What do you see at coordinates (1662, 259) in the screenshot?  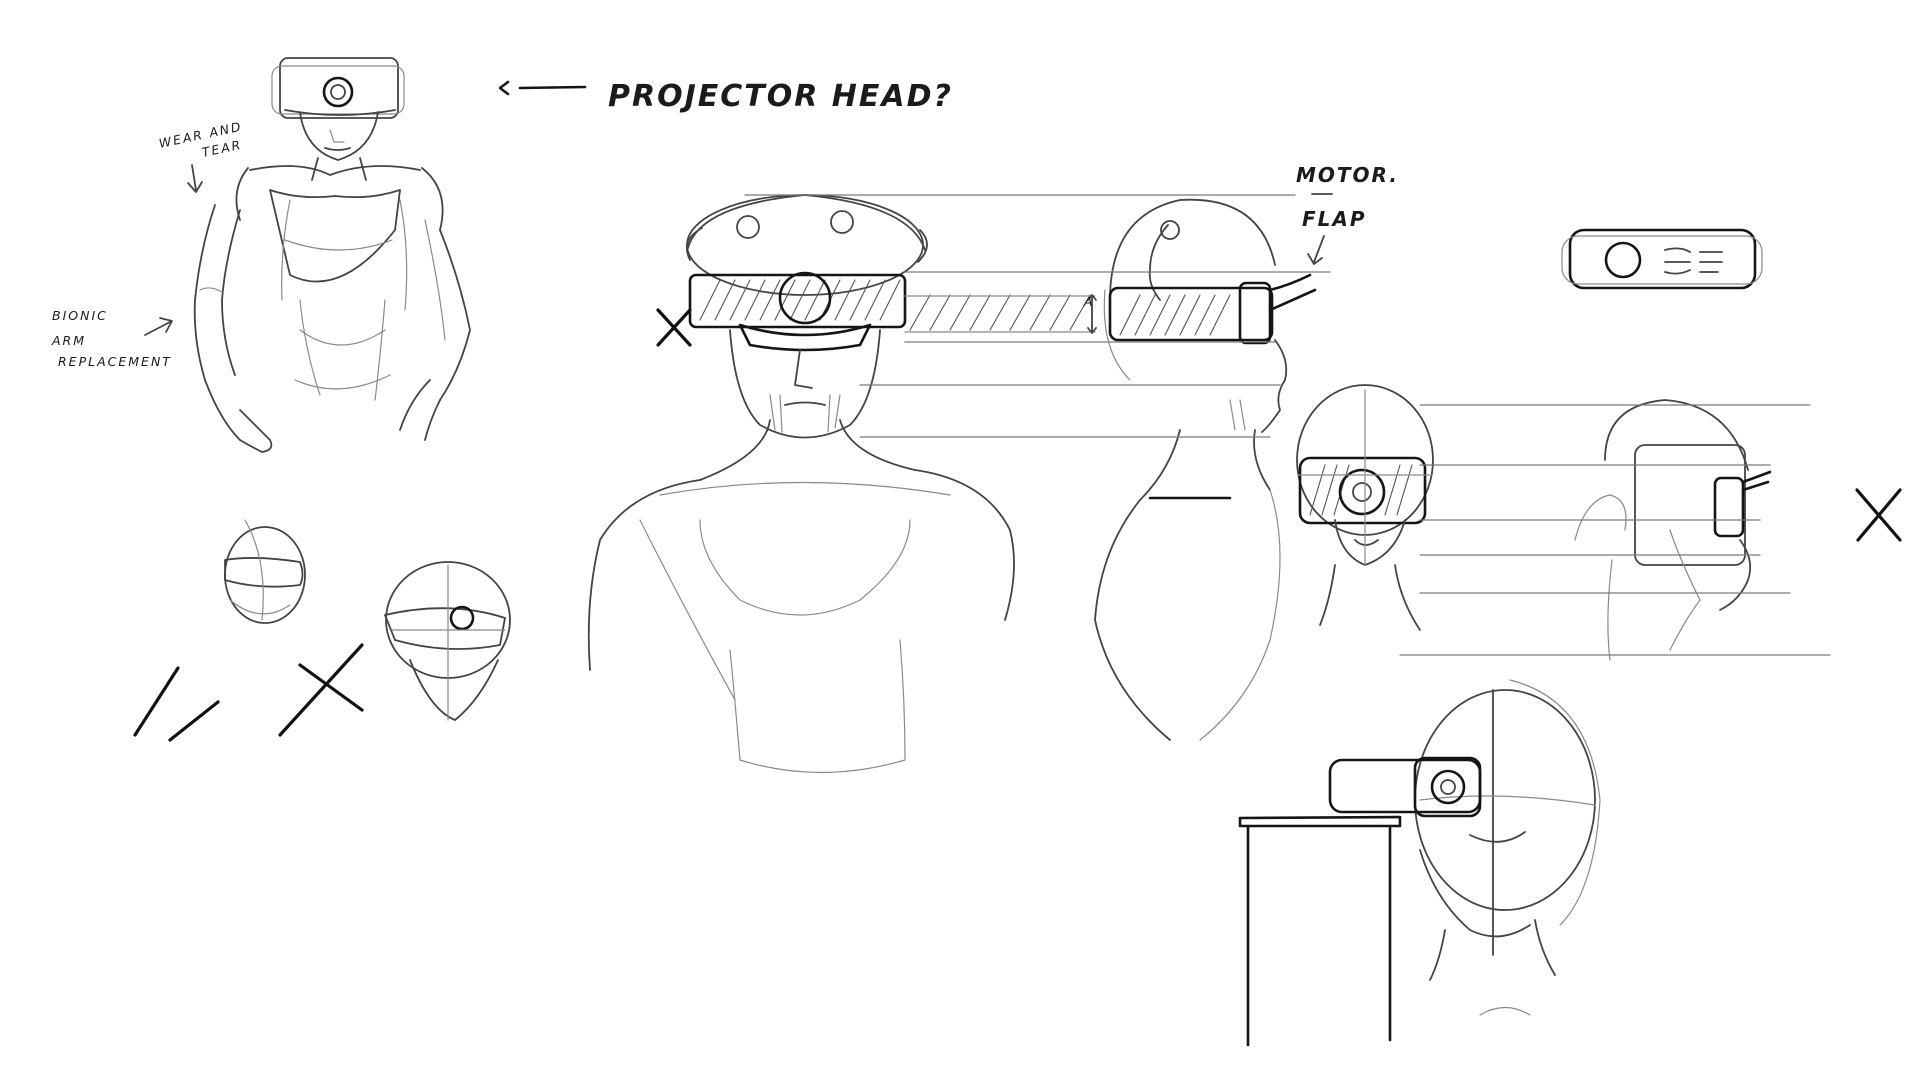 I see `projector-device-detail` at bounding box center [1662, 259].